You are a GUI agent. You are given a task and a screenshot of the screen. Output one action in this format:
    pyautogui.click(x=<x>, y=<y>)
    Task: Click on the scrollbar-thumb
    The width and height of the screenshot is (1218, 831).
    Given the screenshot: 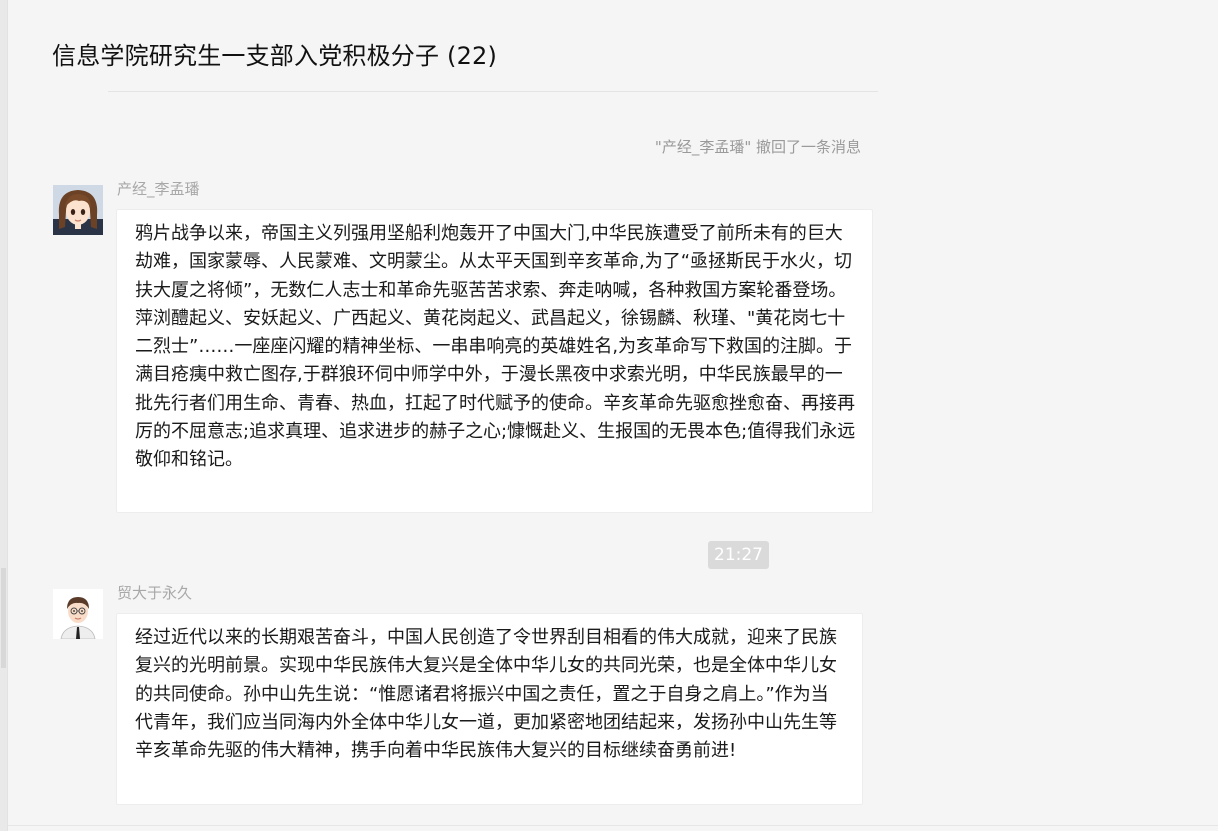 What is the action you would take?
    pyautogui.click(x=3, y=618)
    